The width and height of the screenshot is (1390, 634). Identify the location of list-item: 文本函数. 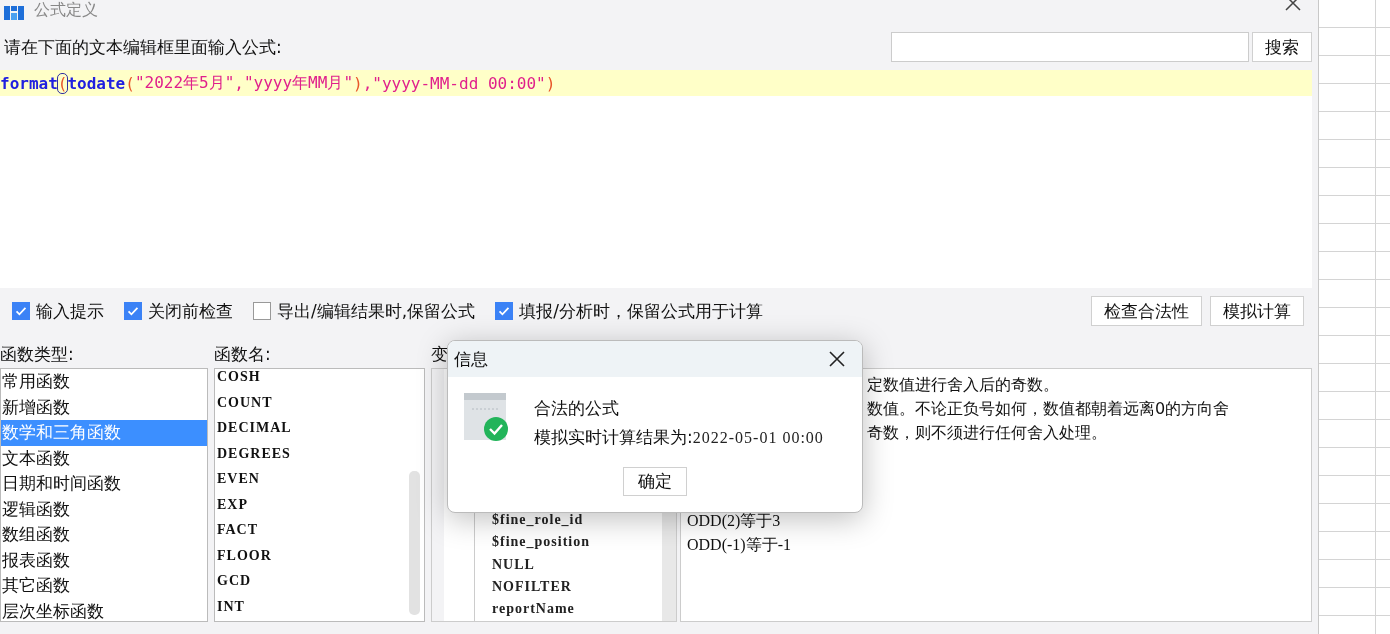
(104, 458).